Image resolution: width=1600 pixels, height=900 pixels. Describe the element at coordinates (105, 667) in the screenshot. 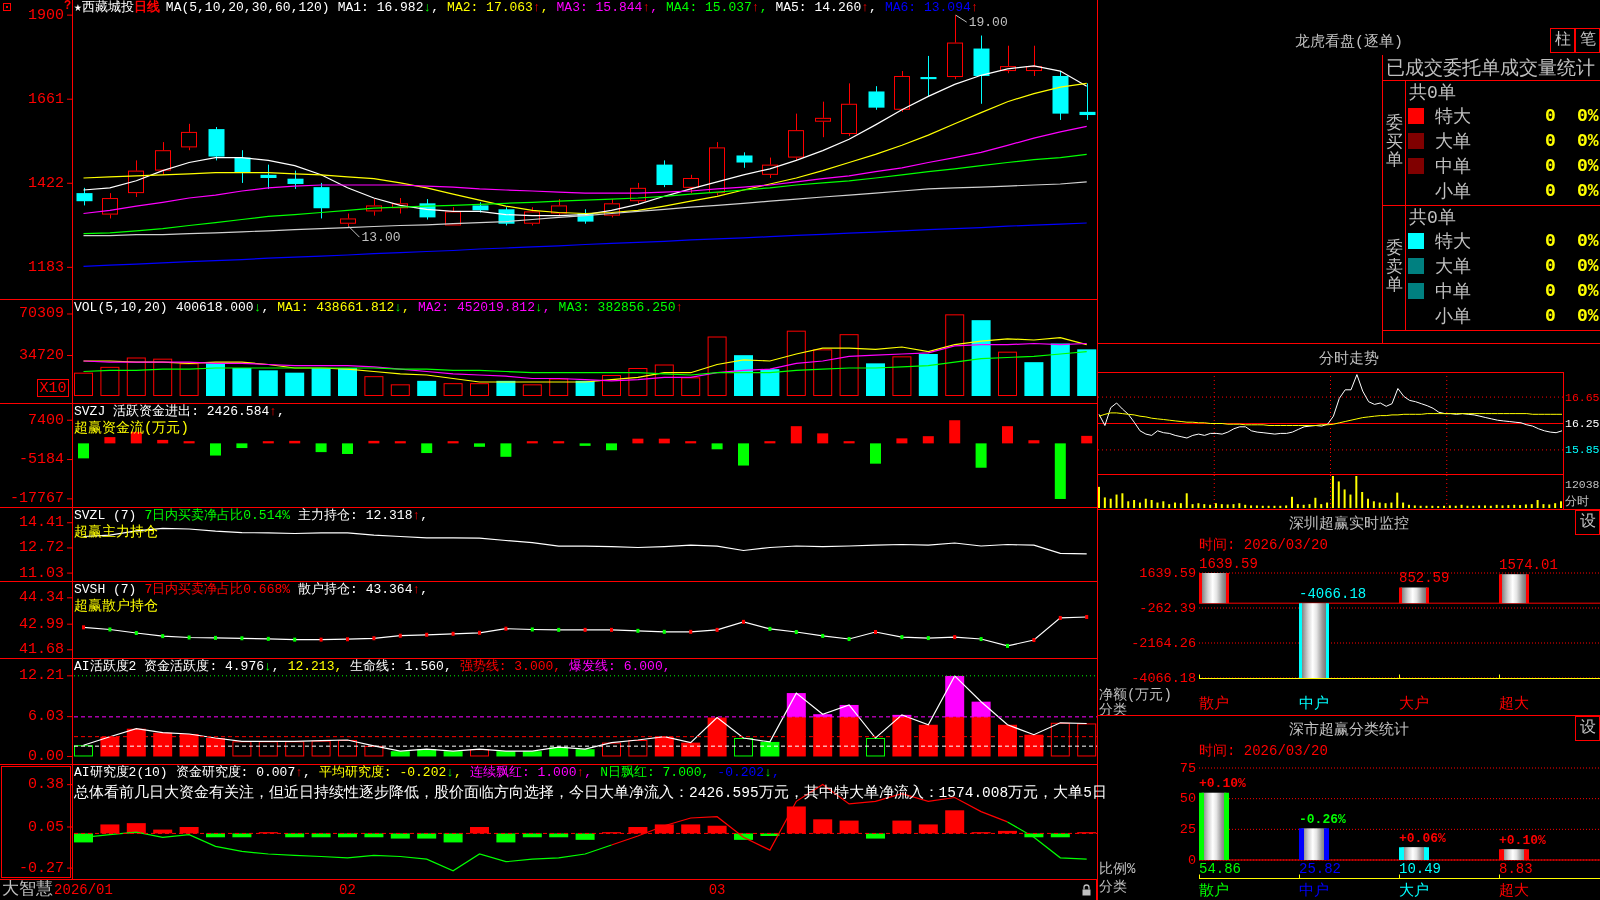

I see `indicator-name: AI活跃度2` at that location.